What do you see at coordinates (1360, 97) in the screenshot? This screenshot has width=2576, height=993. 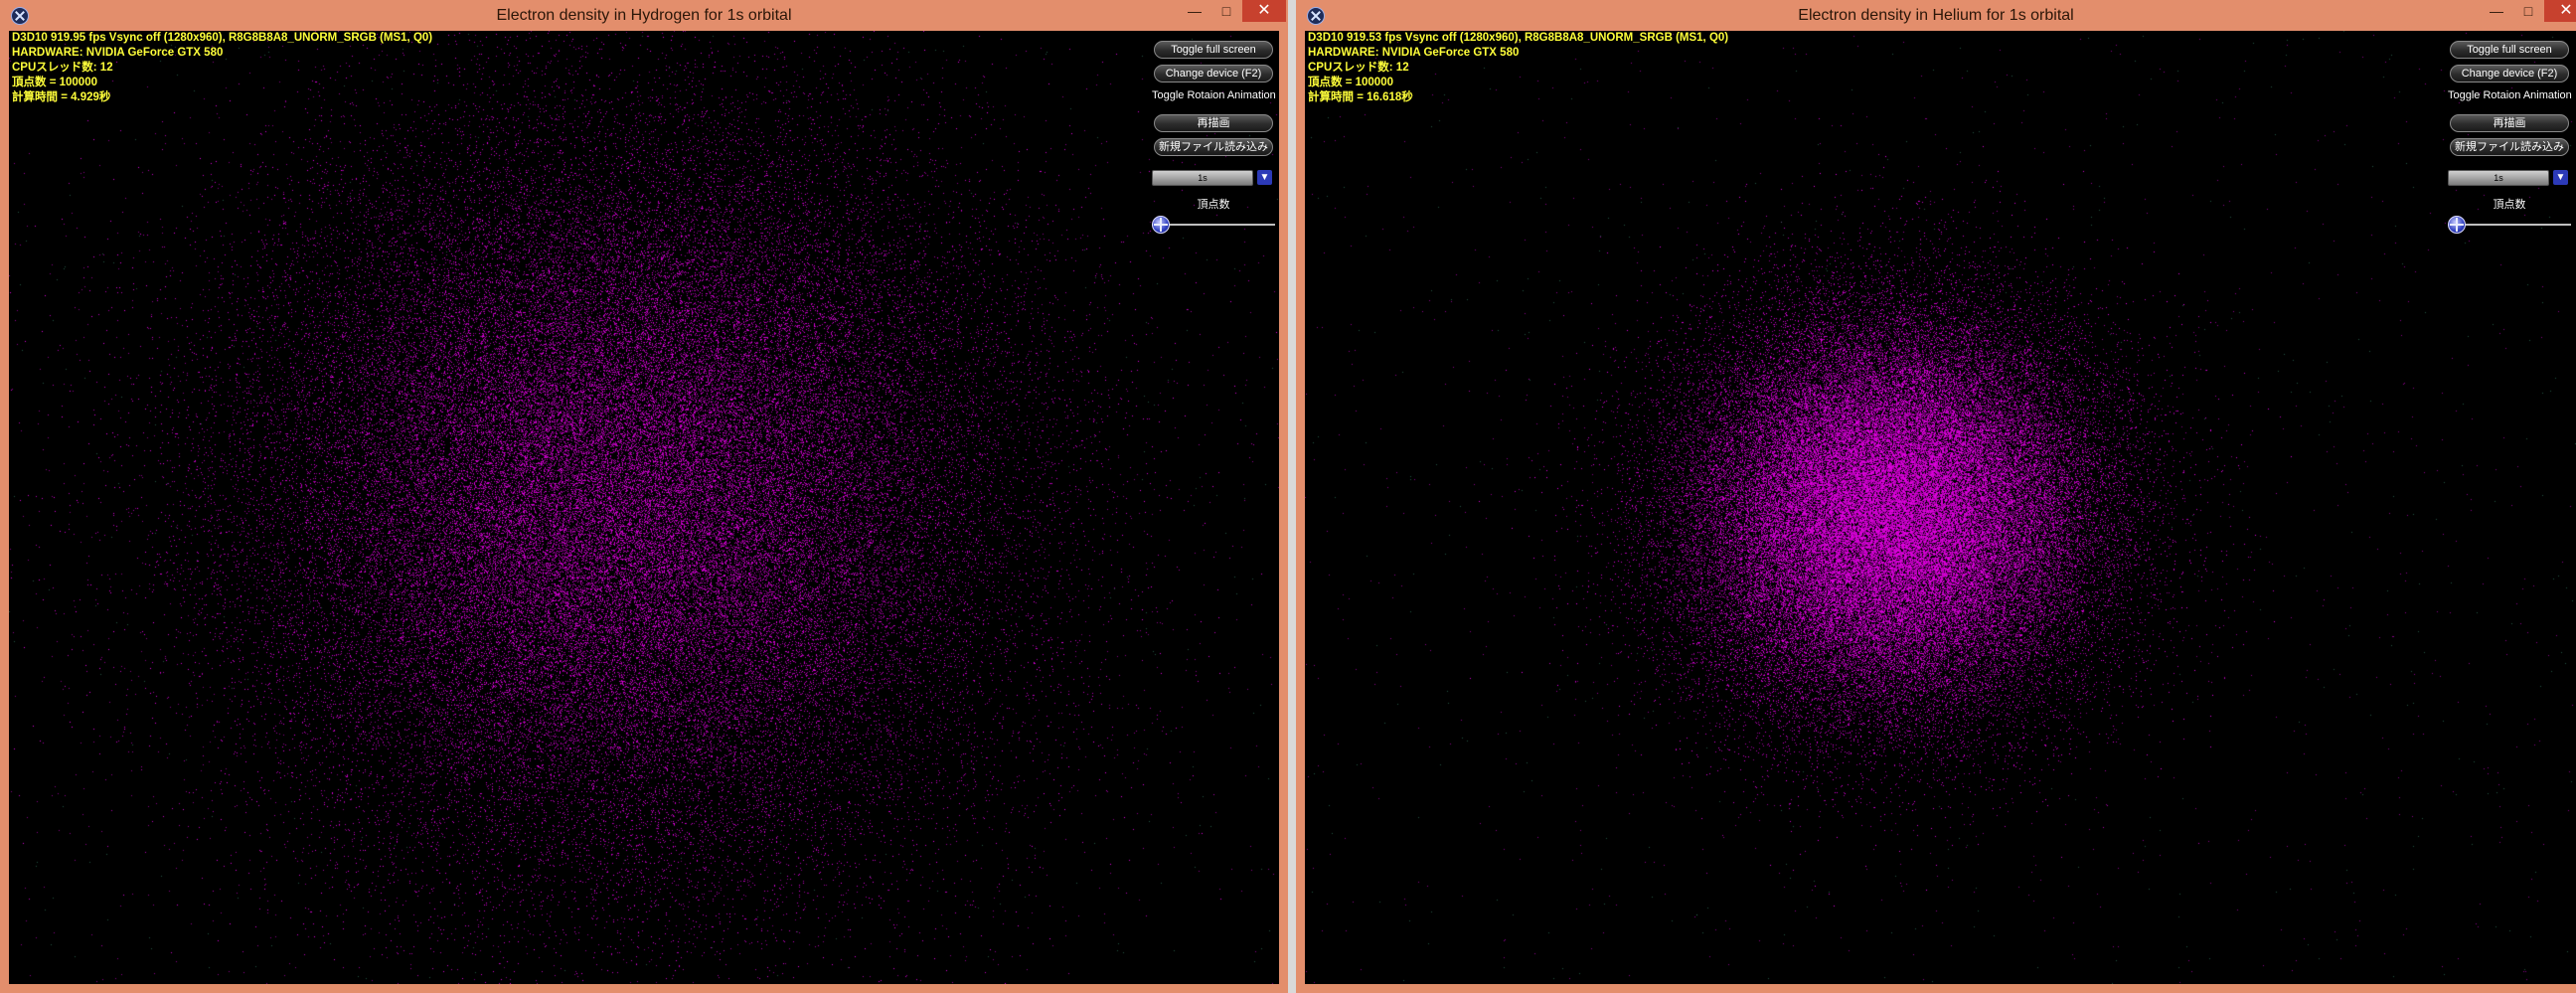 I see `stats-compute-time-line: 計算時間 = 16.618秒` at bounding box center [1360, 97].